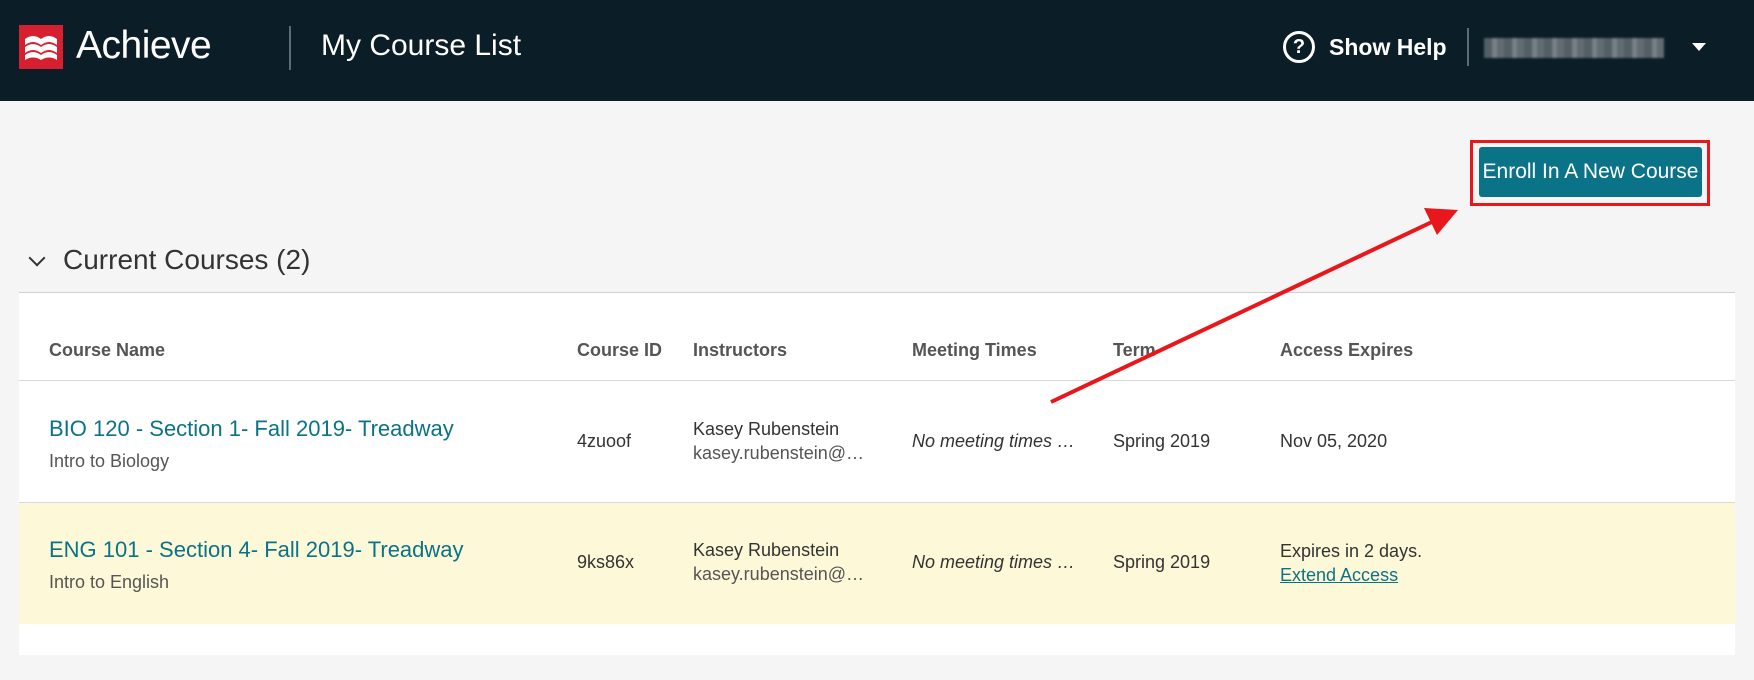 The image size is (1754, 680). I want to click on course-subtitle: Intro to English, so click(109, 582).